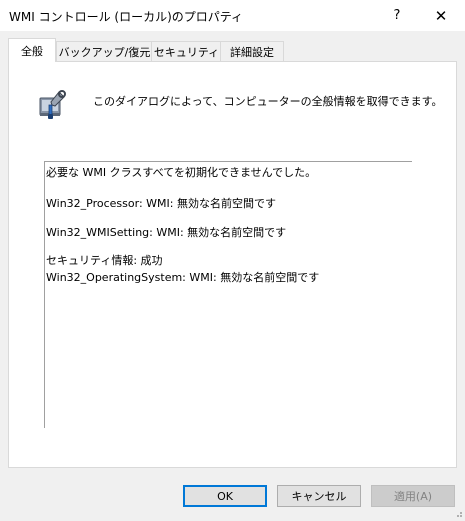 Image resolution: width=465 pixels, height=521 pixels. Describe the element at coordinates (53, 105) in the screenshot. I see `wmi-control-icon` at that location.